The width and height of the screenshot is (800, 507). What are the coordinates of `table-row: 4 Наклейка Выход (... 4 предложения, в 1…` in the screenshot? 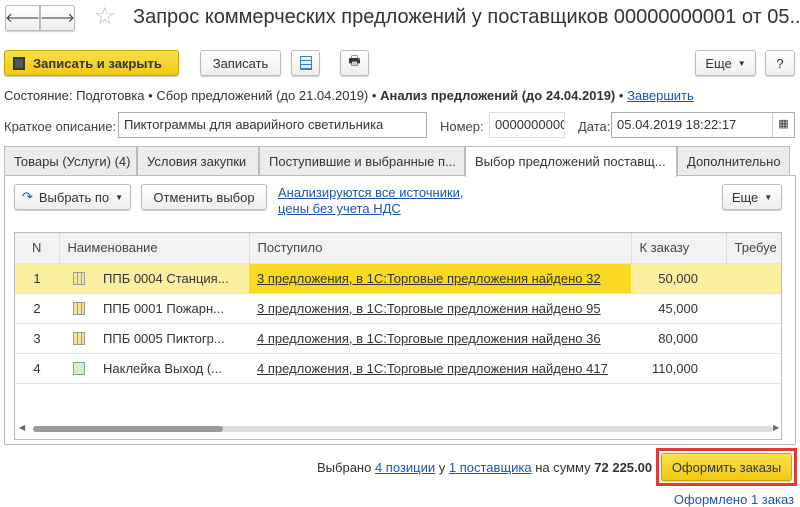 It's located at (398, 368).